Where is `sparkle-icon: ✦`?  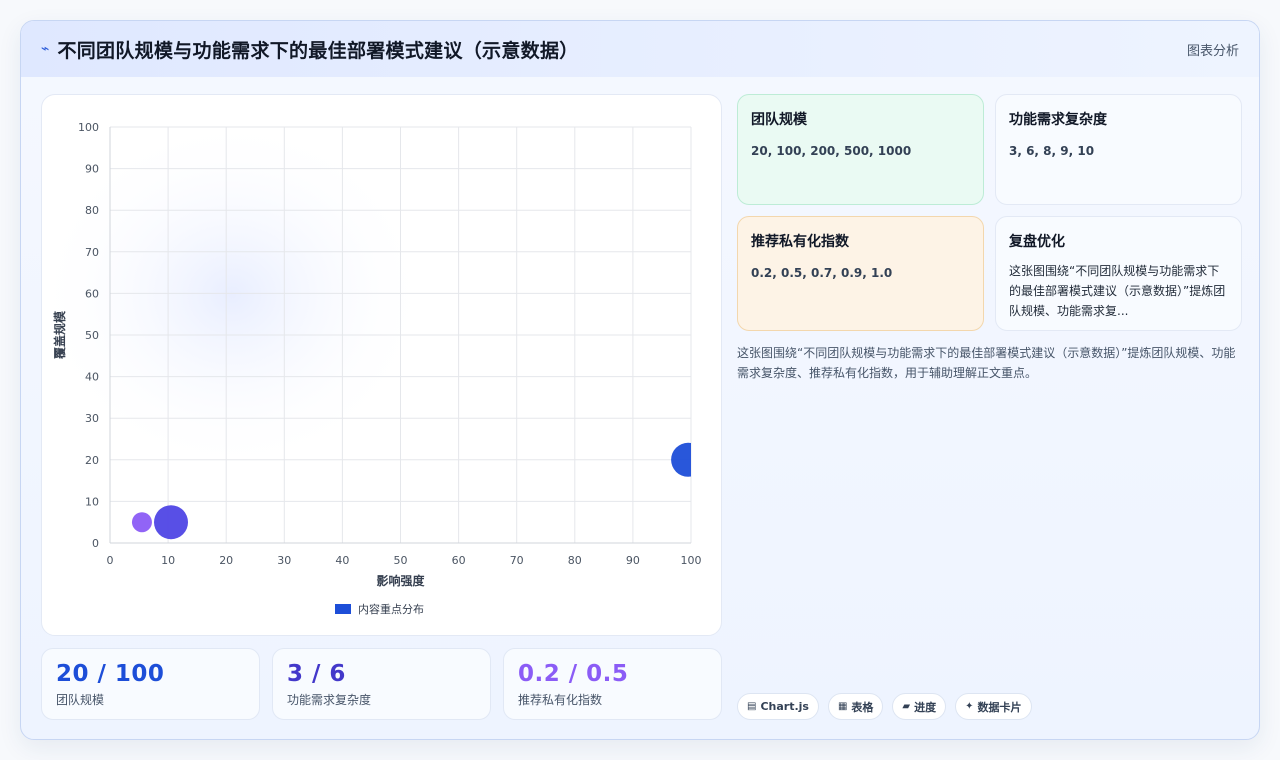
sparkle-icon: ✦ is located at coordinates (969, 706).